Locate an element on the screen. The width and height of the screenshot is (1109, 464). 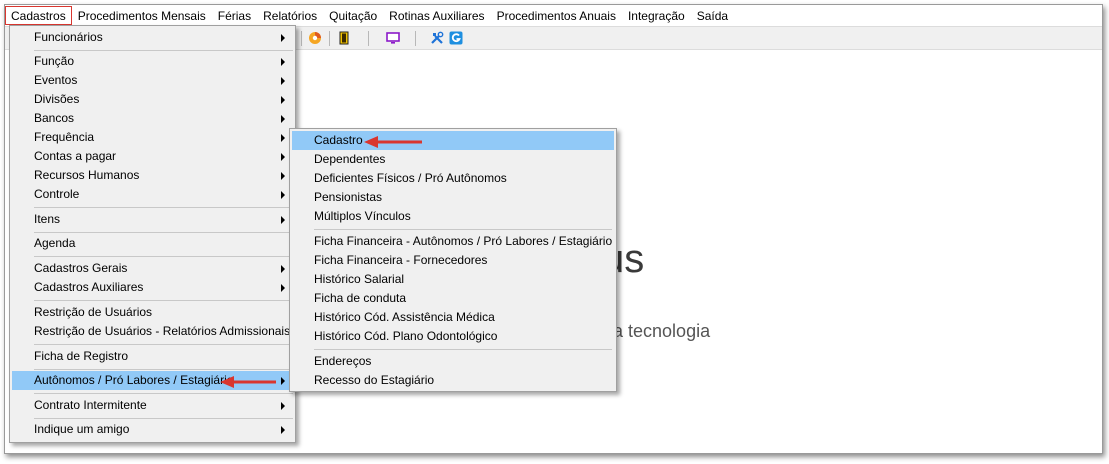
menu-item-controle: Controle is located at coordinates (152, 194).